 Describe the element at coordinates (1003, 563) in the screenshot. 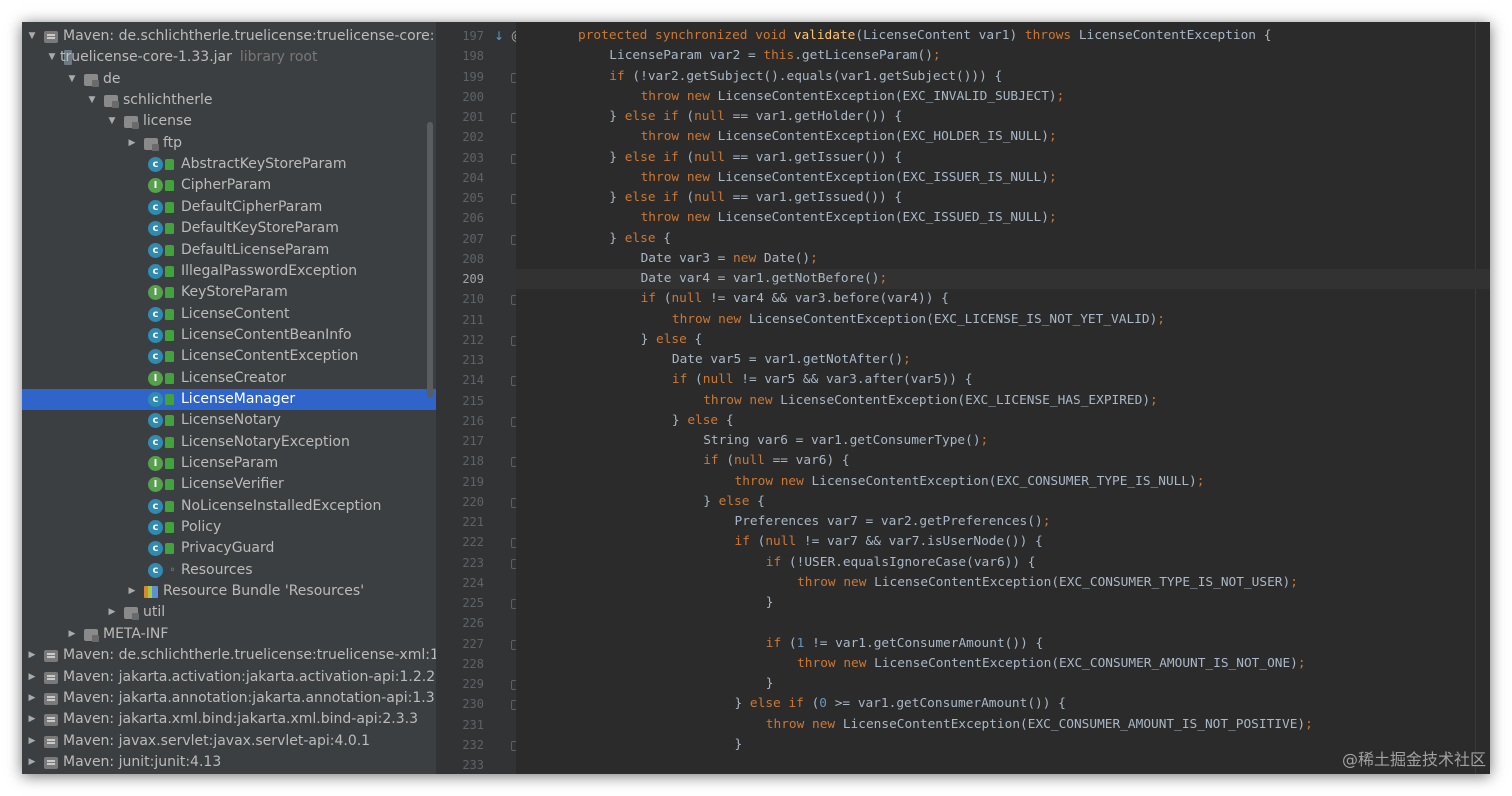

I see `code-line: if (!USER.equalsIgnoreCase(var6)) {` at that location.